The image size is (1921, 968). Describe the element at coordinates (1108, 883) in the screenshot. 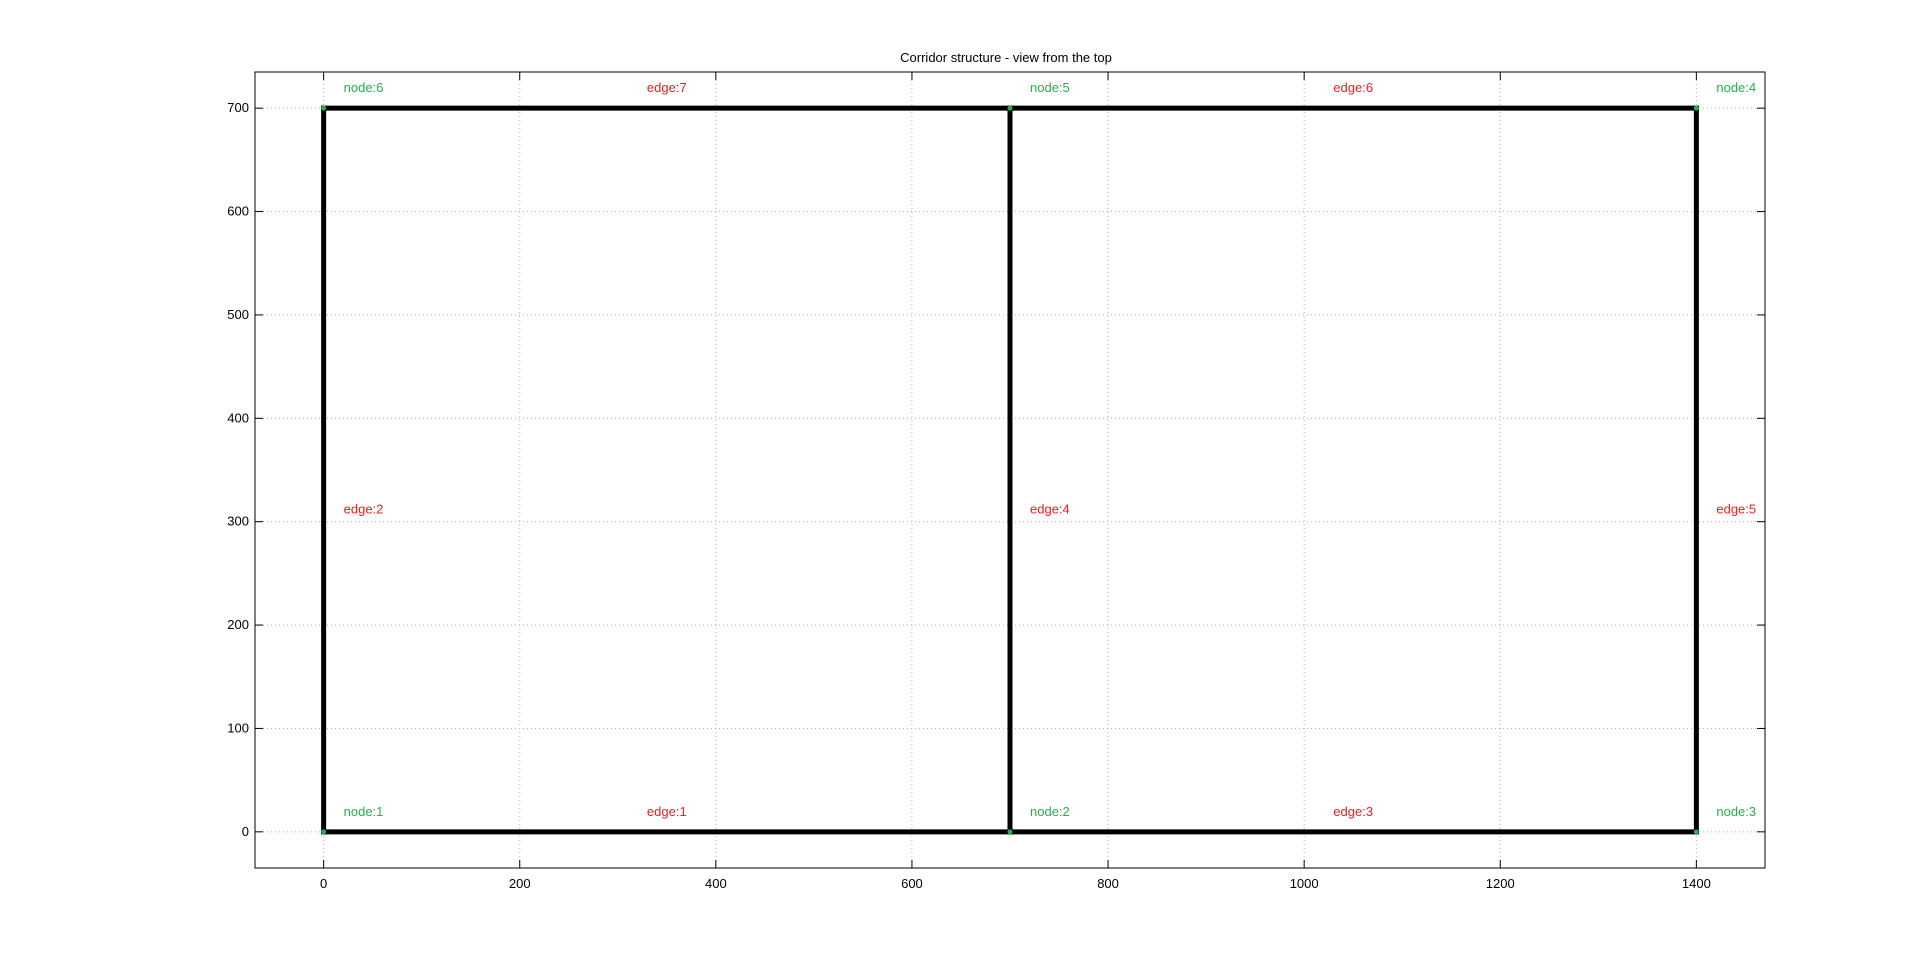

I see `x-tick-label: 800` at that location.